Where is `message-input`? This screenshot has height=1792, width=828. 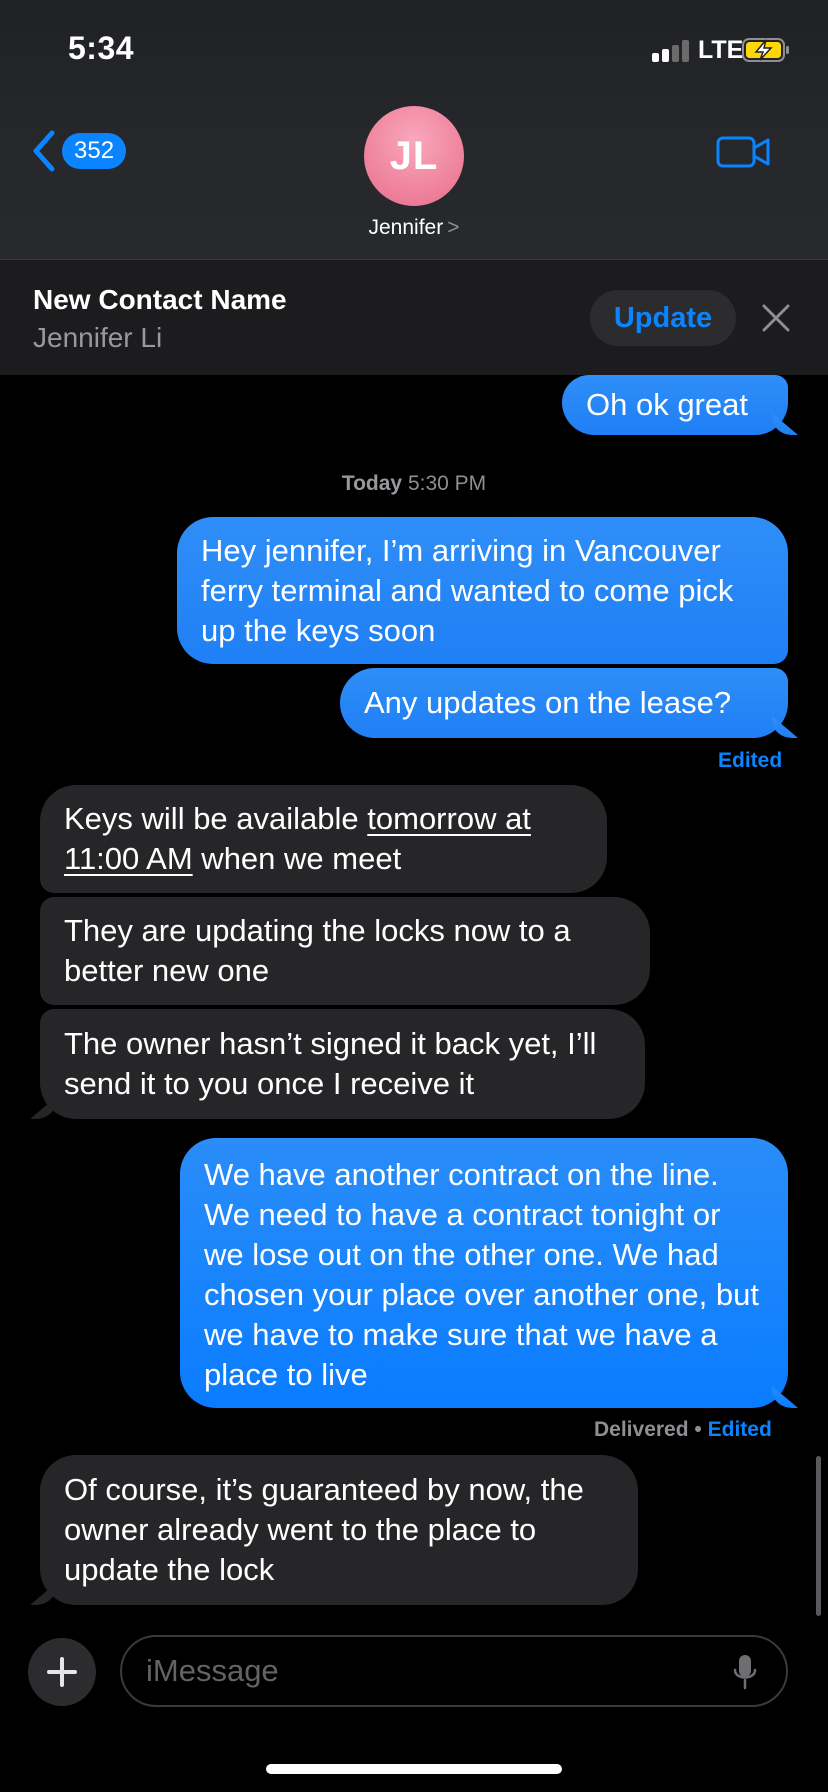
message-input is located at coordinates (426, 1671).